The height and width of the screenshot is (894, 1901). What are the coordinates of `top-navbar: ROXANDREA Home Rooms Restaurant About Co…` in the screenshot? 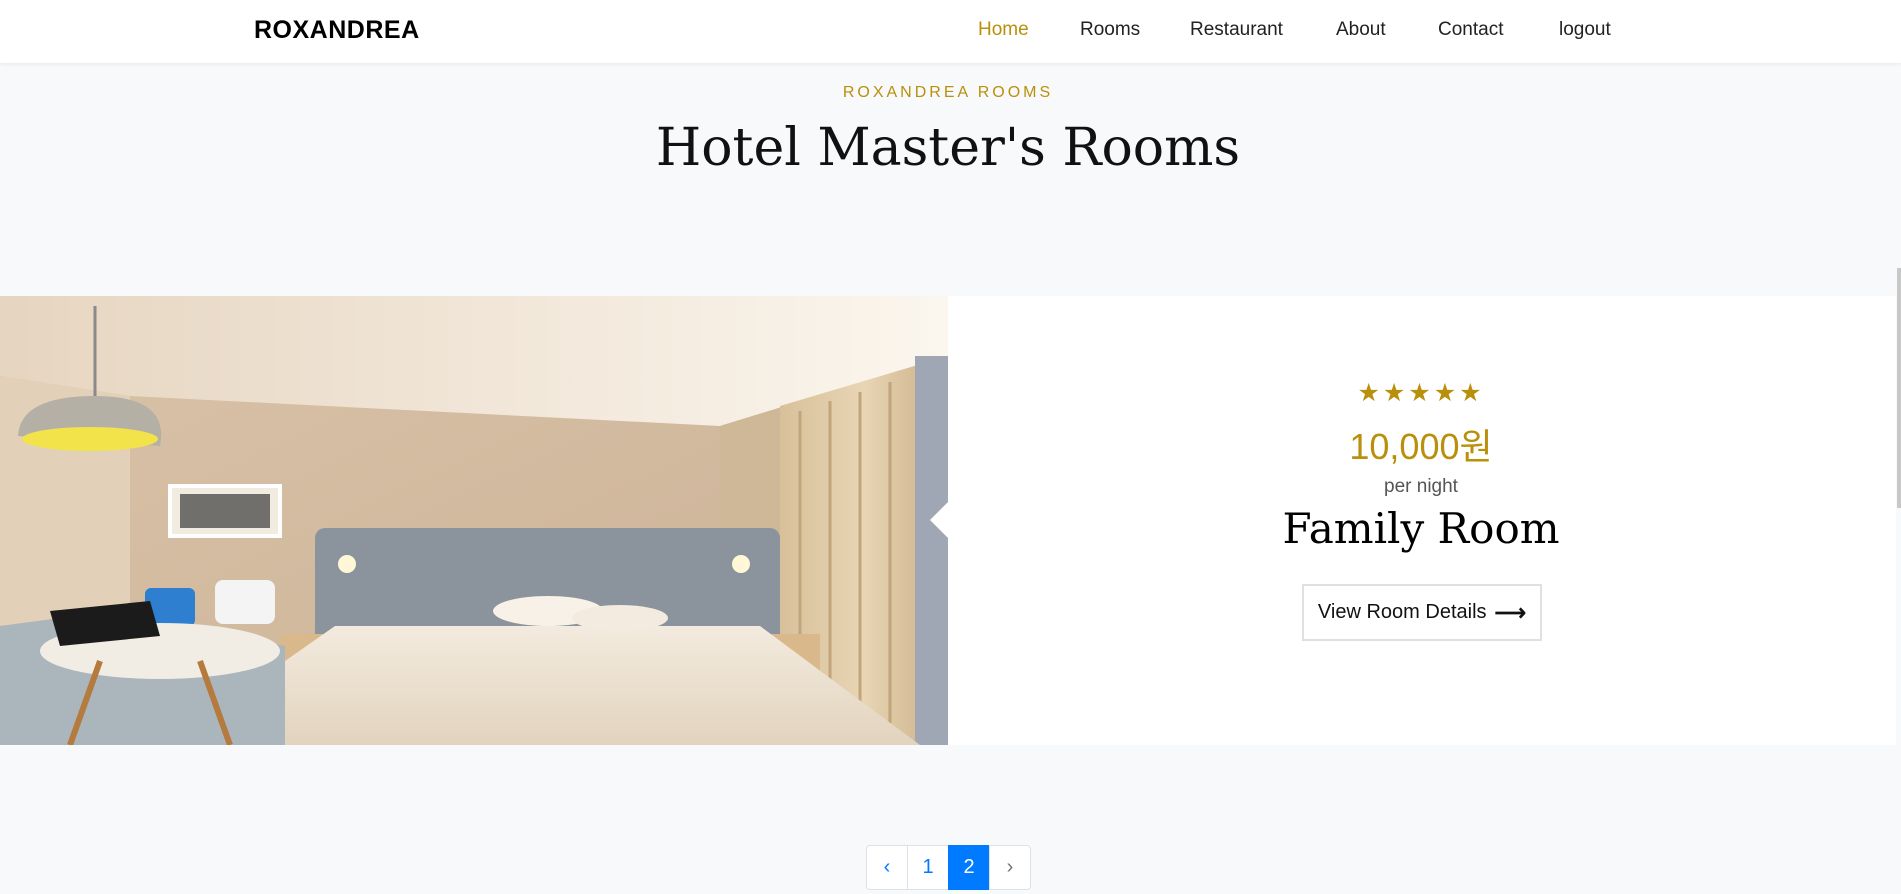 It's located at (950, 31).